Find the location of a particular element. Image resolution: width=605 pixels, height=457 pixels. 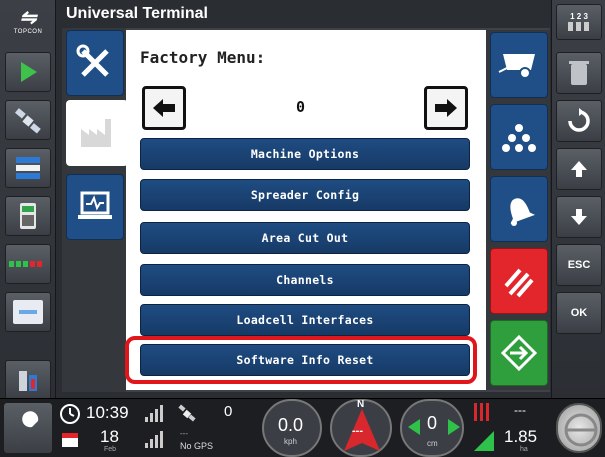

menu-item-channels: Channels is located at coordinates (305, 280).